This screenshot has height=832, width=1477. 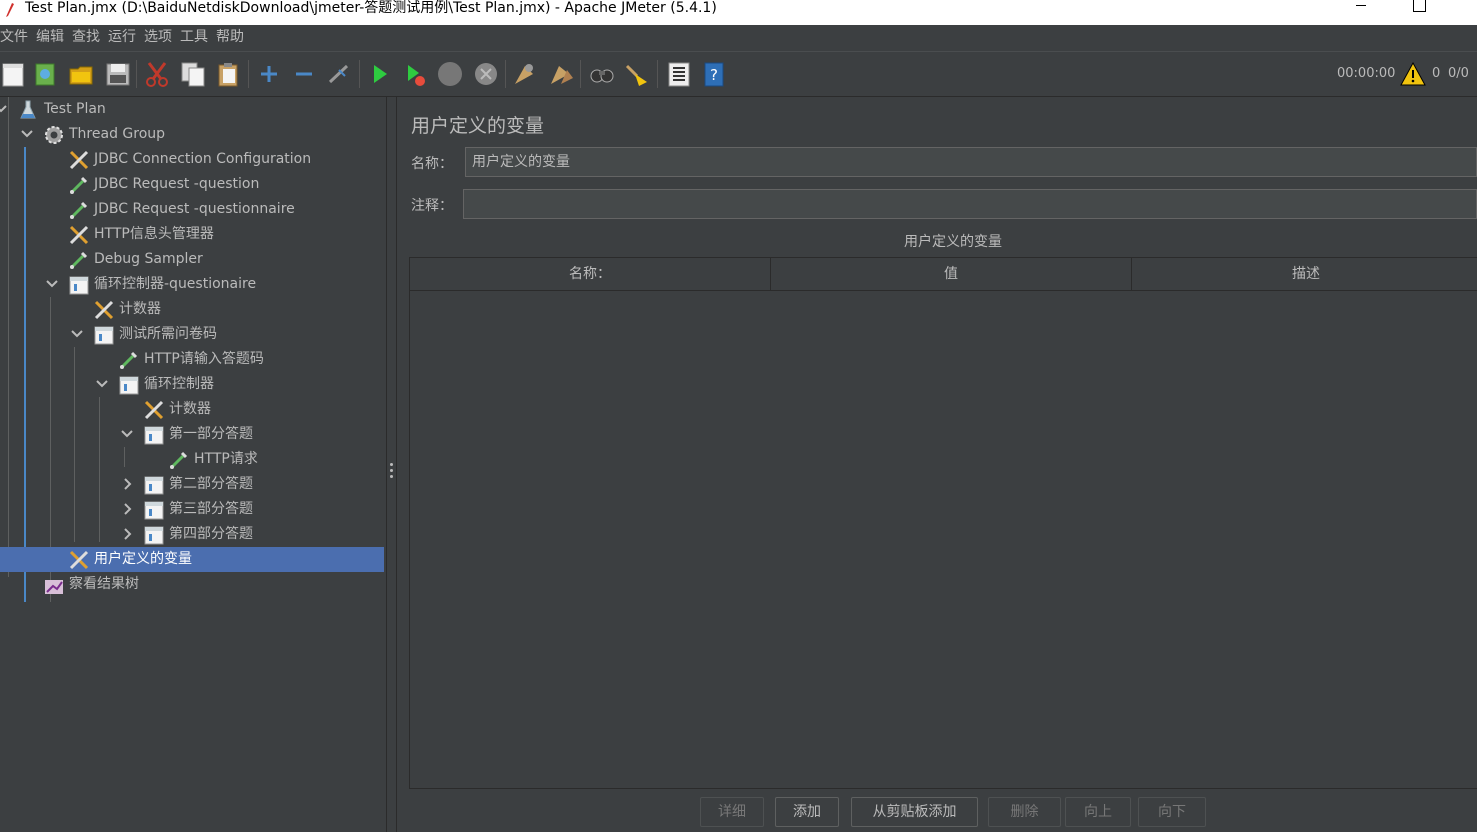 I want to click on warning-icon, so click(x=1413, y=74).